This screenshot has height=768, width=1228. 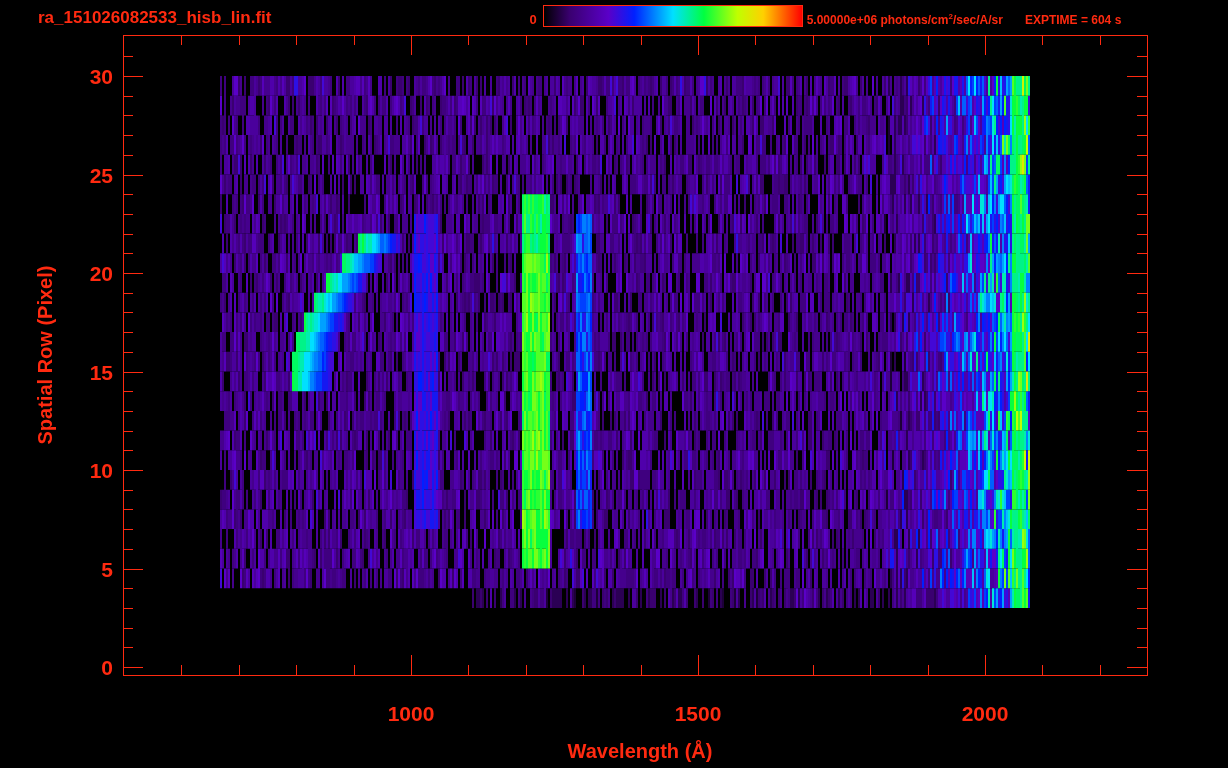 I want to click on y-axis-label: Spatial Row (Pixel), so click(x=45, y=355).